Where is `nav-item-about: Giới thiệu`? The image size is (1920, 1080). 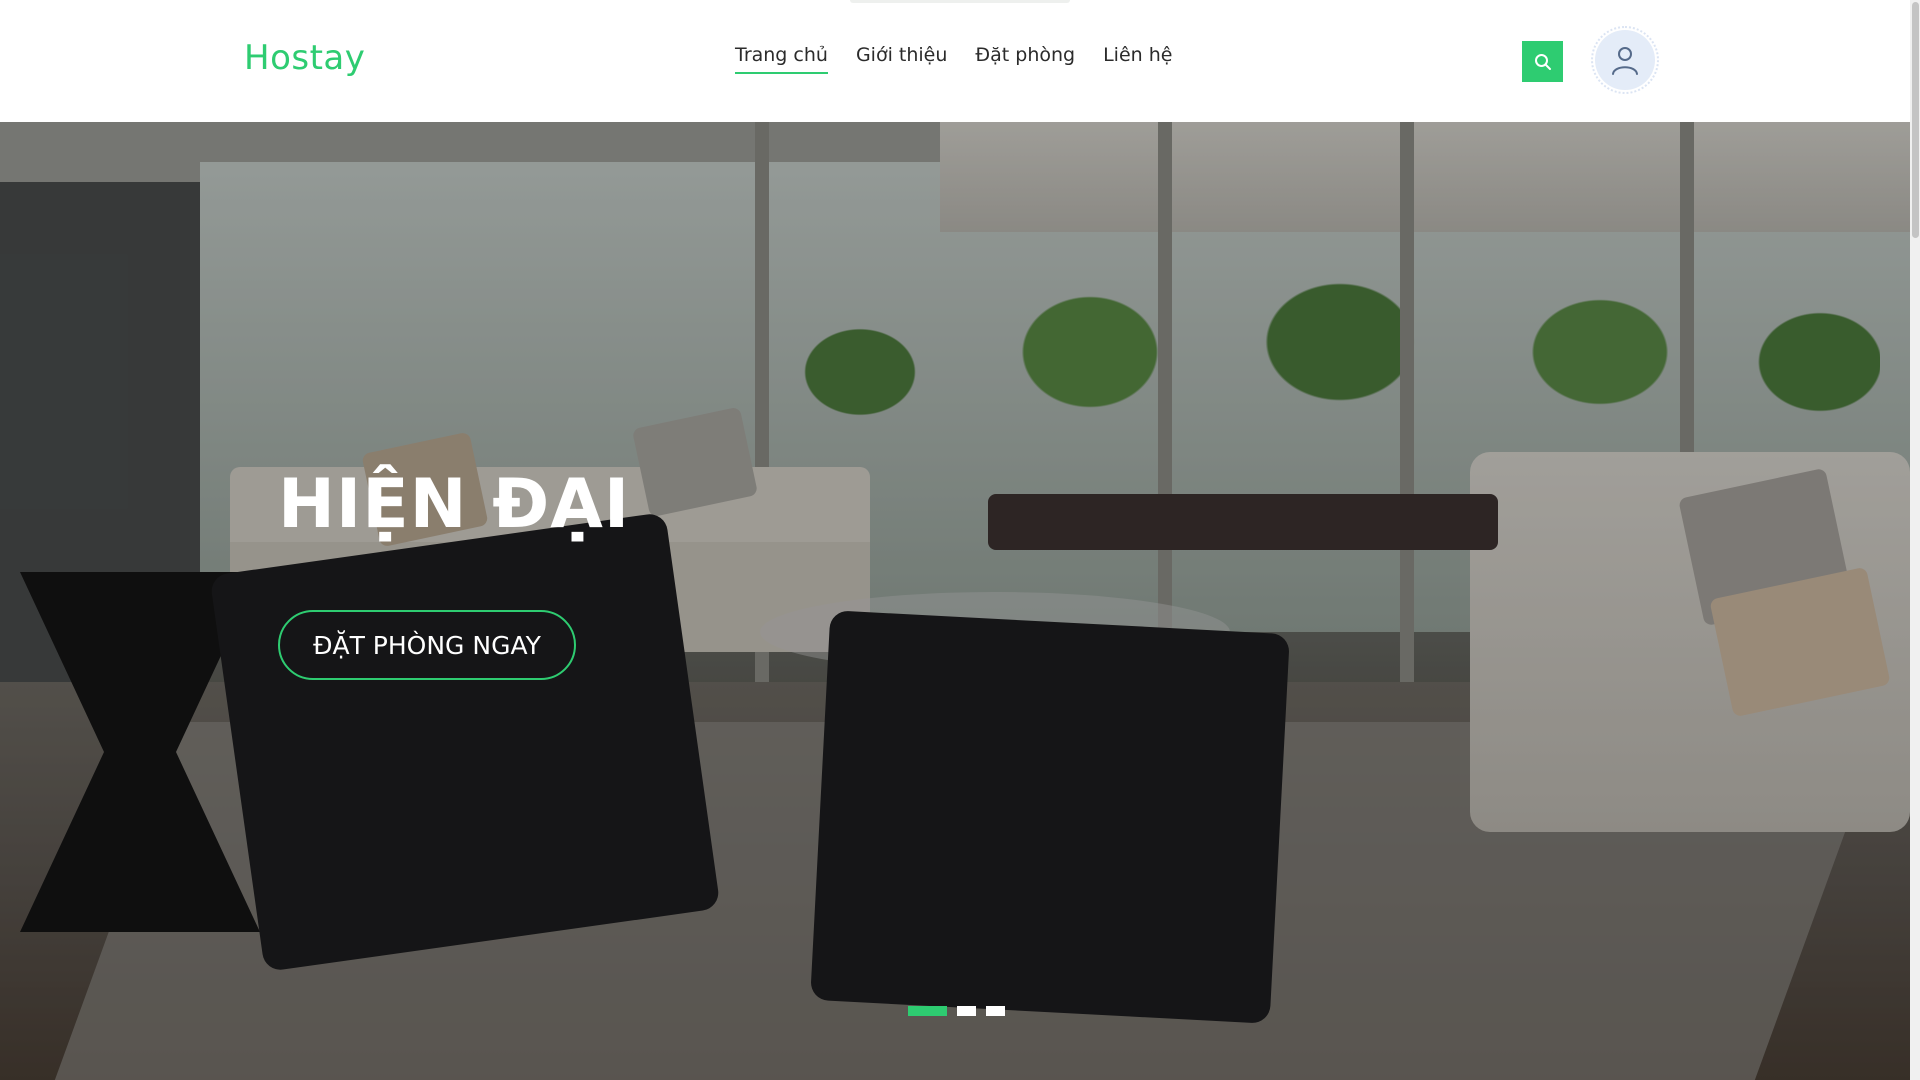 nav-item-about: Giới thiệu is located at coordinates (901, 59).